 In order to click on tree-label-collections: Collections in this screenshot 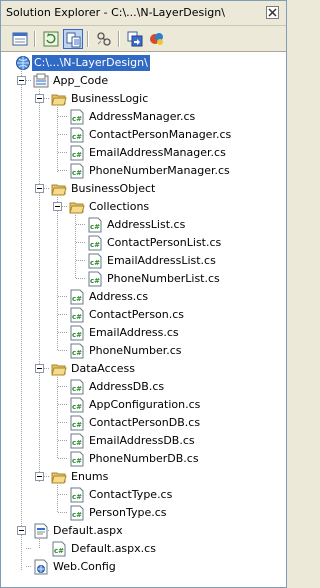, I will do `click(119, 206)`.